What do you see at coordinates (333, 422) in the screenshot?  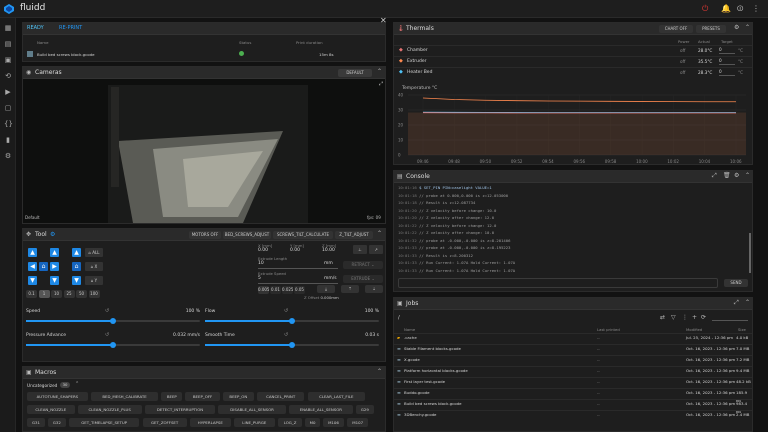 I see `macro-button: M106` at bounding box center [333, 422].